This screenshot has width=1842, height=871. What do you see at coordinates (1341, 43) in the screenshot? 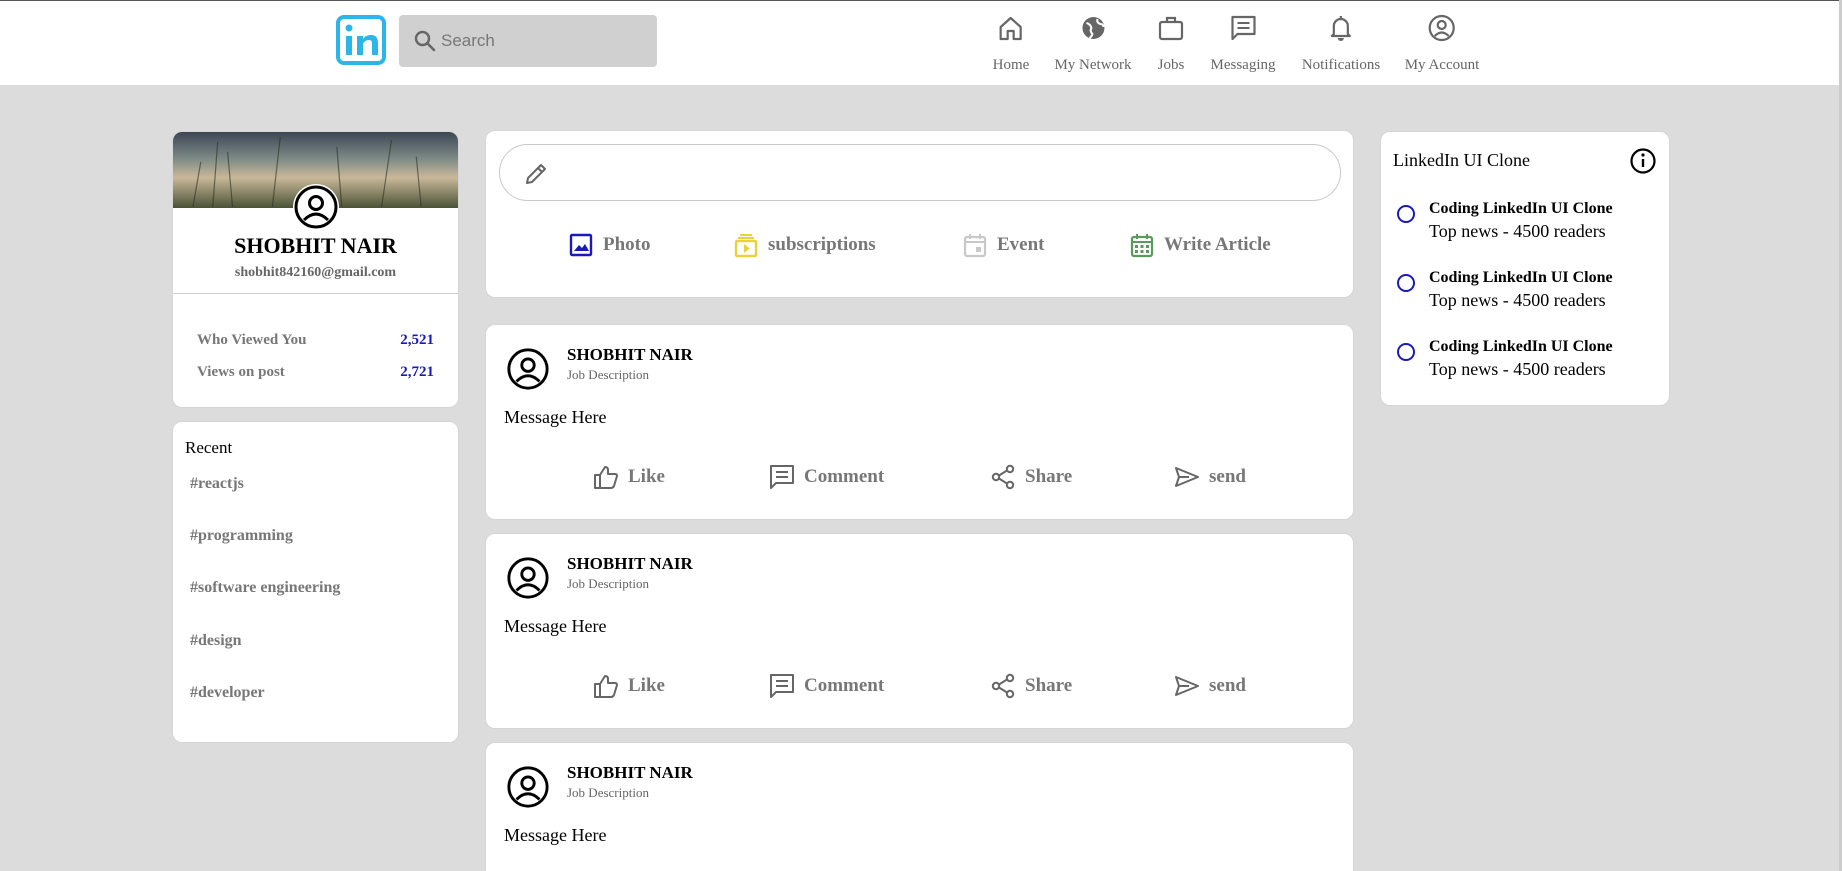
I see `nav-notifications: Notifications` at bounding box center [1341, 43].